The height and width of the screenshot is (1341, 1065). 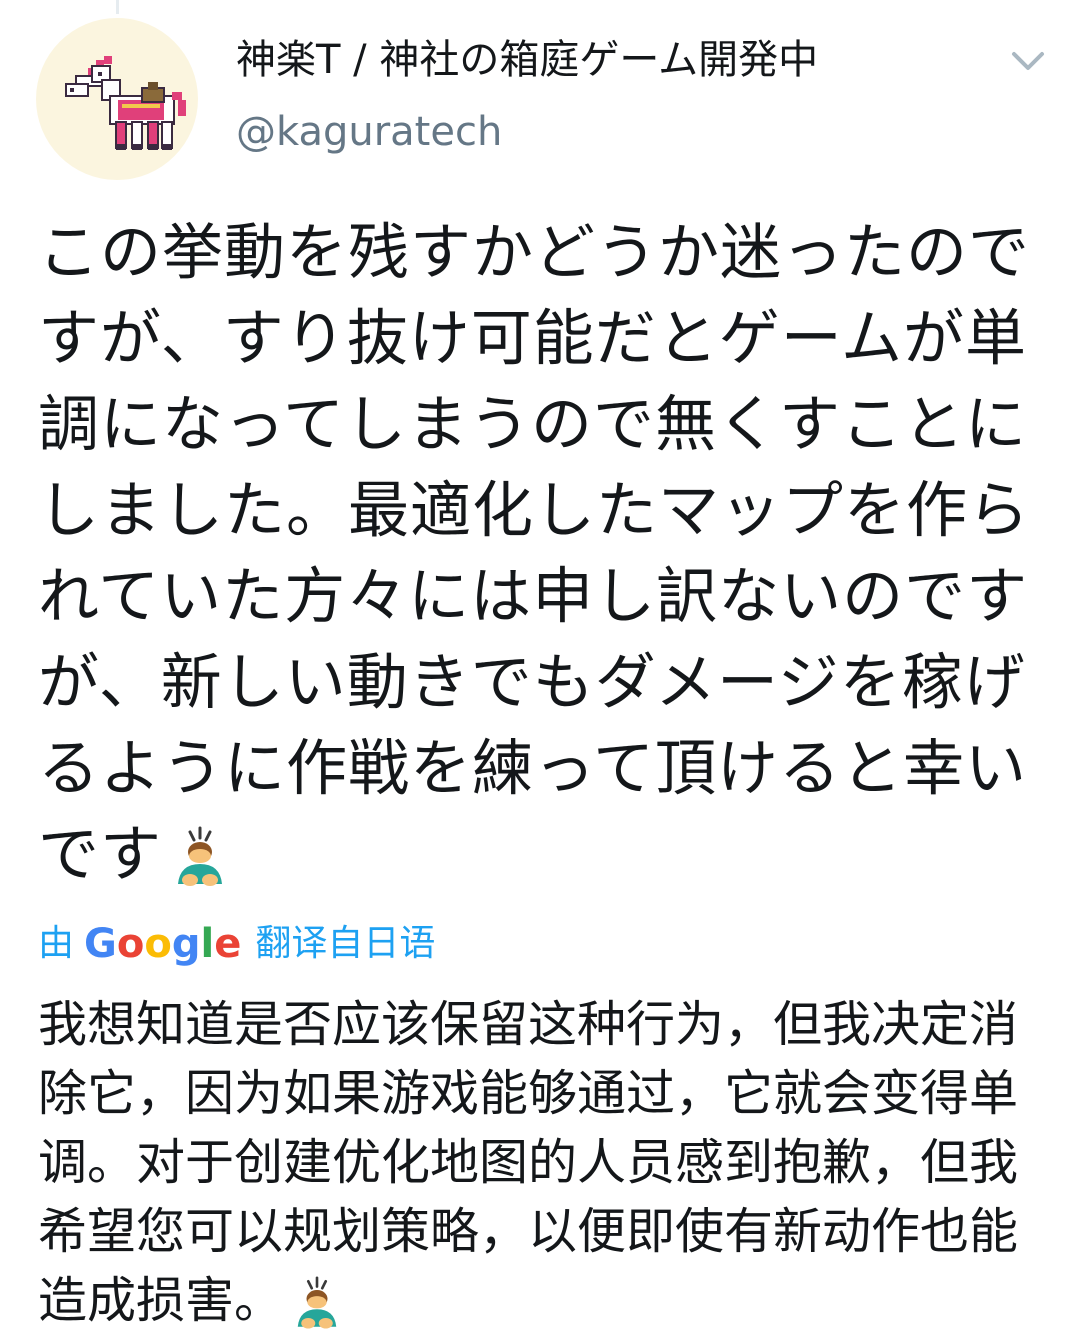 I want to click on avatar, so click(x=117, y=99).